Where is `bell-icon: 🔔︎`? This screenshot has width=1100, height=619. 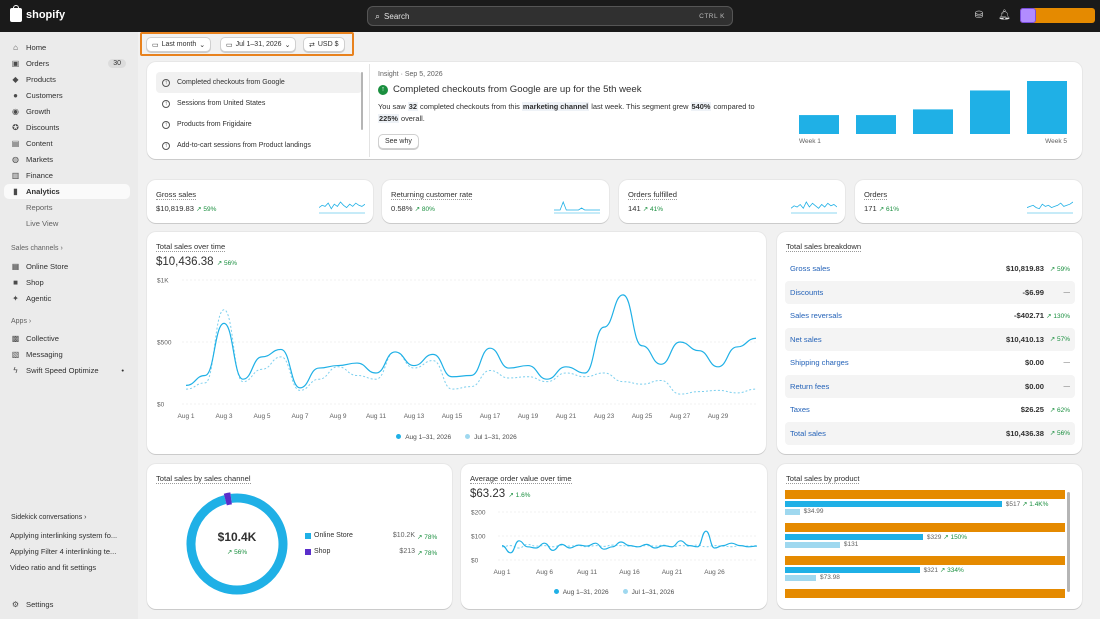
bell-icon: 🔔︎ is located at coordinates (1004, 16).